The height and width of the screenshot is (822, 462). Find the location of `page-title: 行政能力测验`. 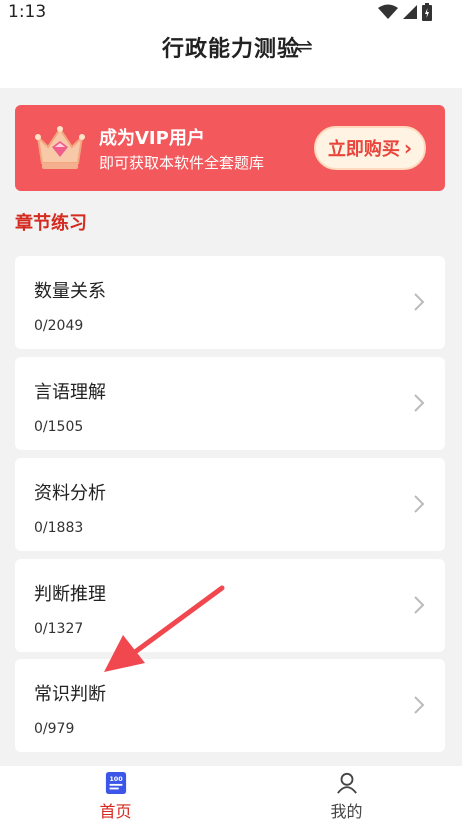

page-title: 行政能力测验 is located at coordinates (230, 49).